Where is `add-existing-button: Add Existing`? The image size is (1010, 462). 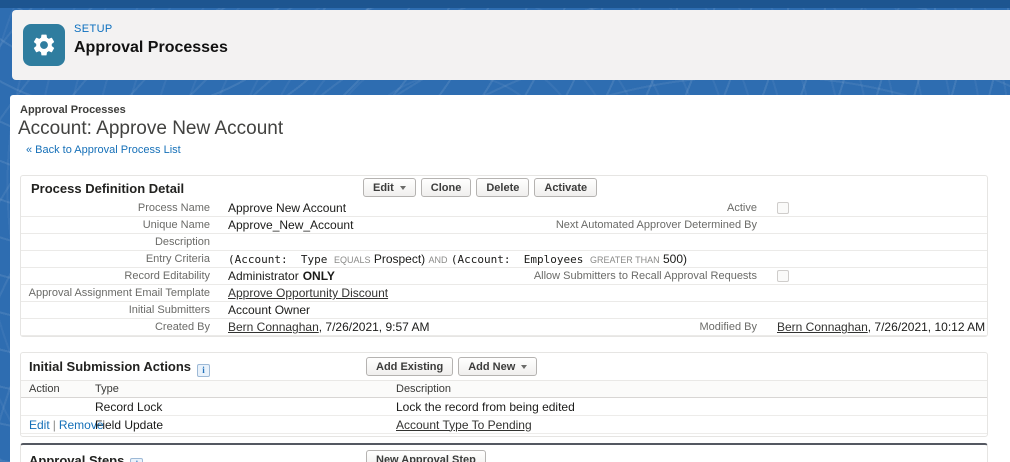
add-existing-button: Add Existing is located at coordinates (410, 366).